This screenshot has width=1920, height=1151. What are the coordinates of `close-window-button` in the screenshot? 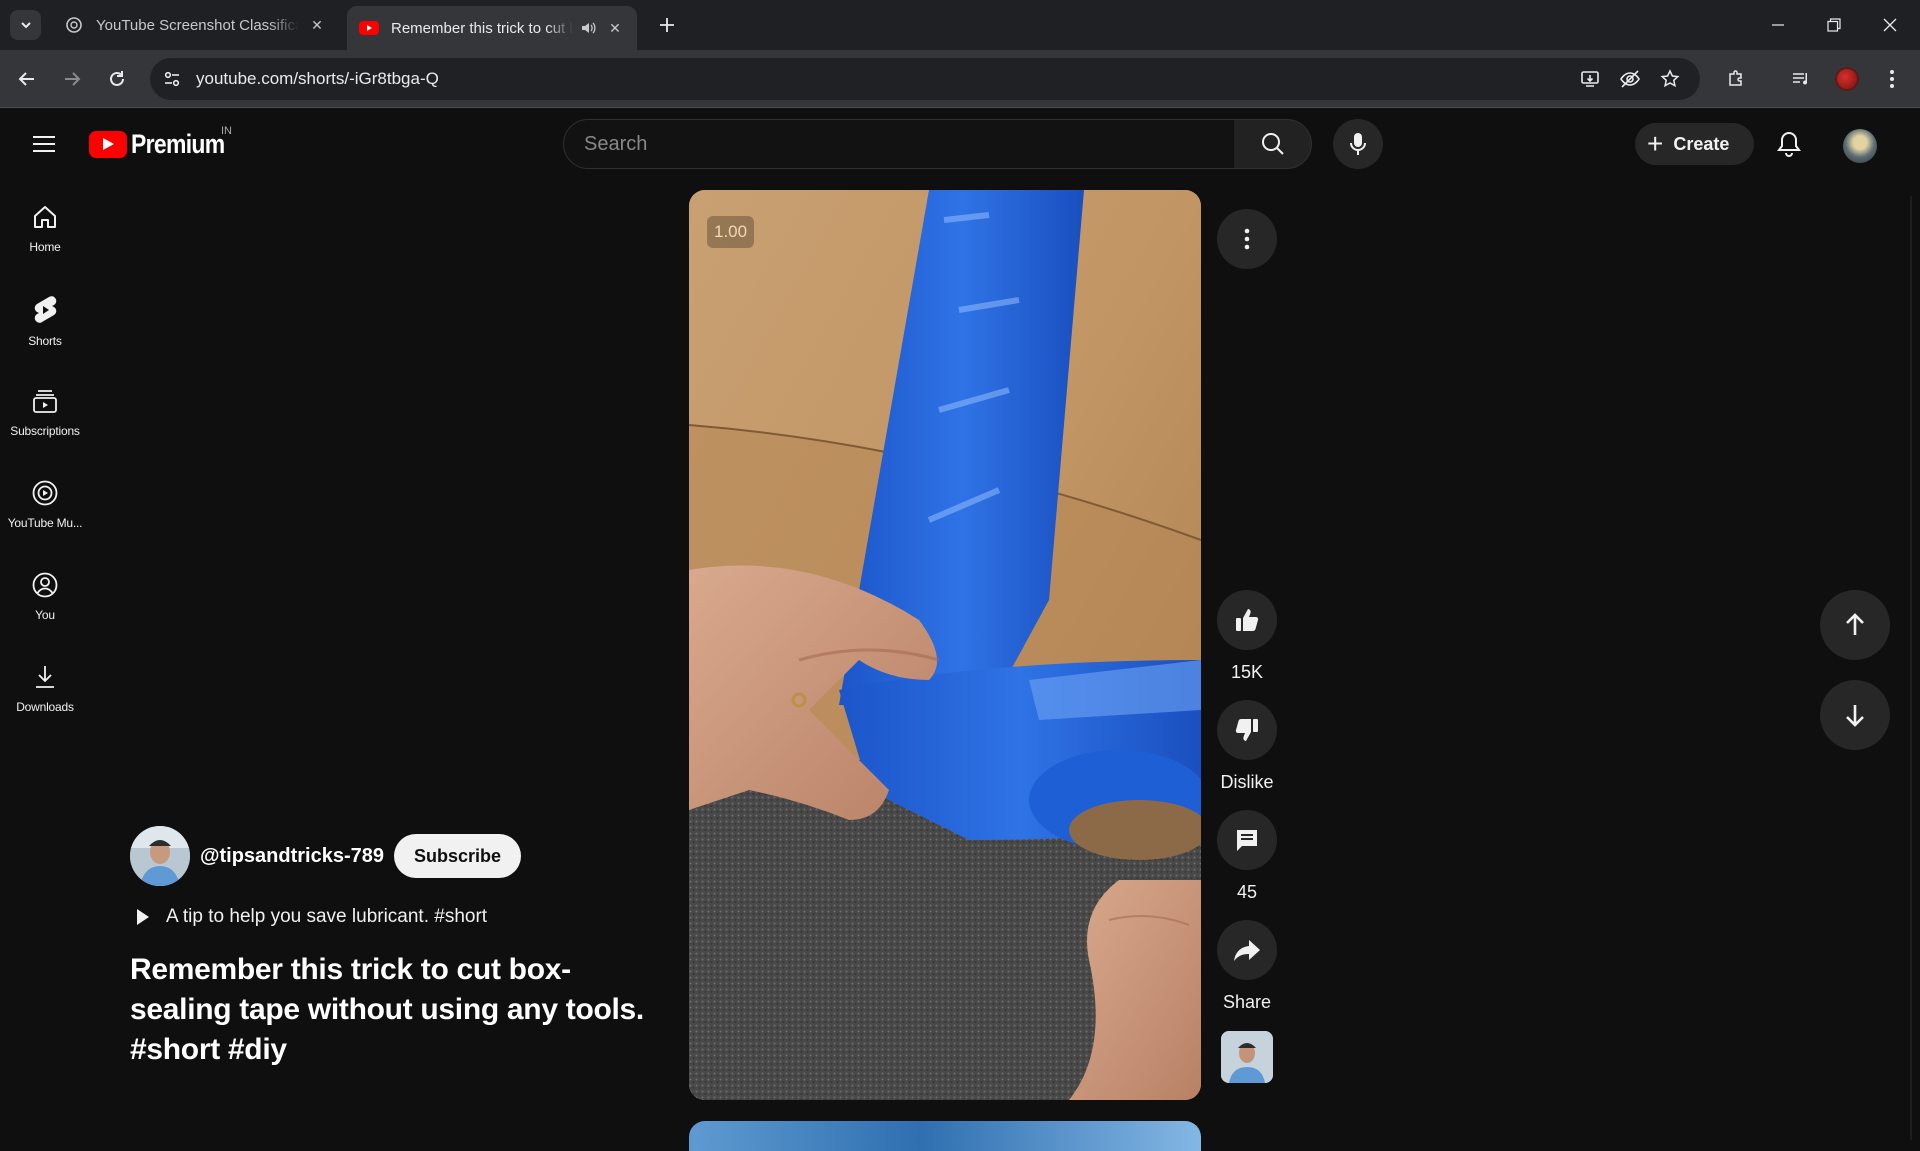 It's located at (1890, 25).